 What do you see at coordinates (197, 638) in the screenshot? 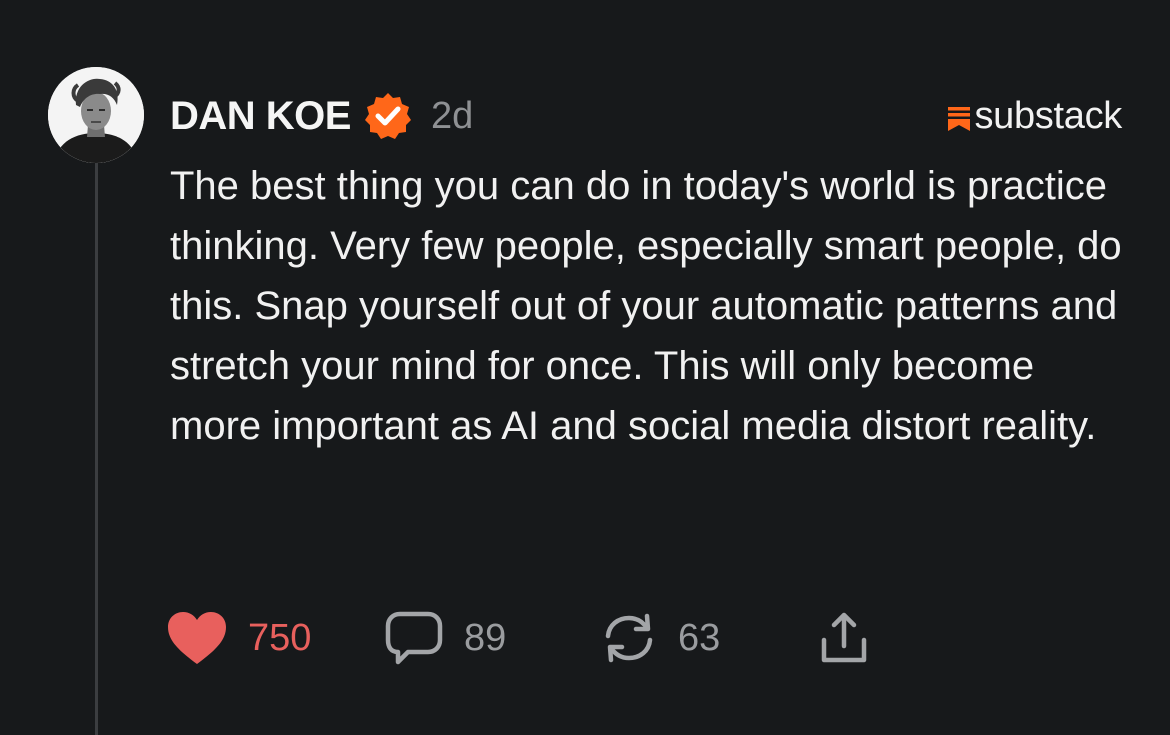
I see `heart-icon` at bounding box center [197, 638].